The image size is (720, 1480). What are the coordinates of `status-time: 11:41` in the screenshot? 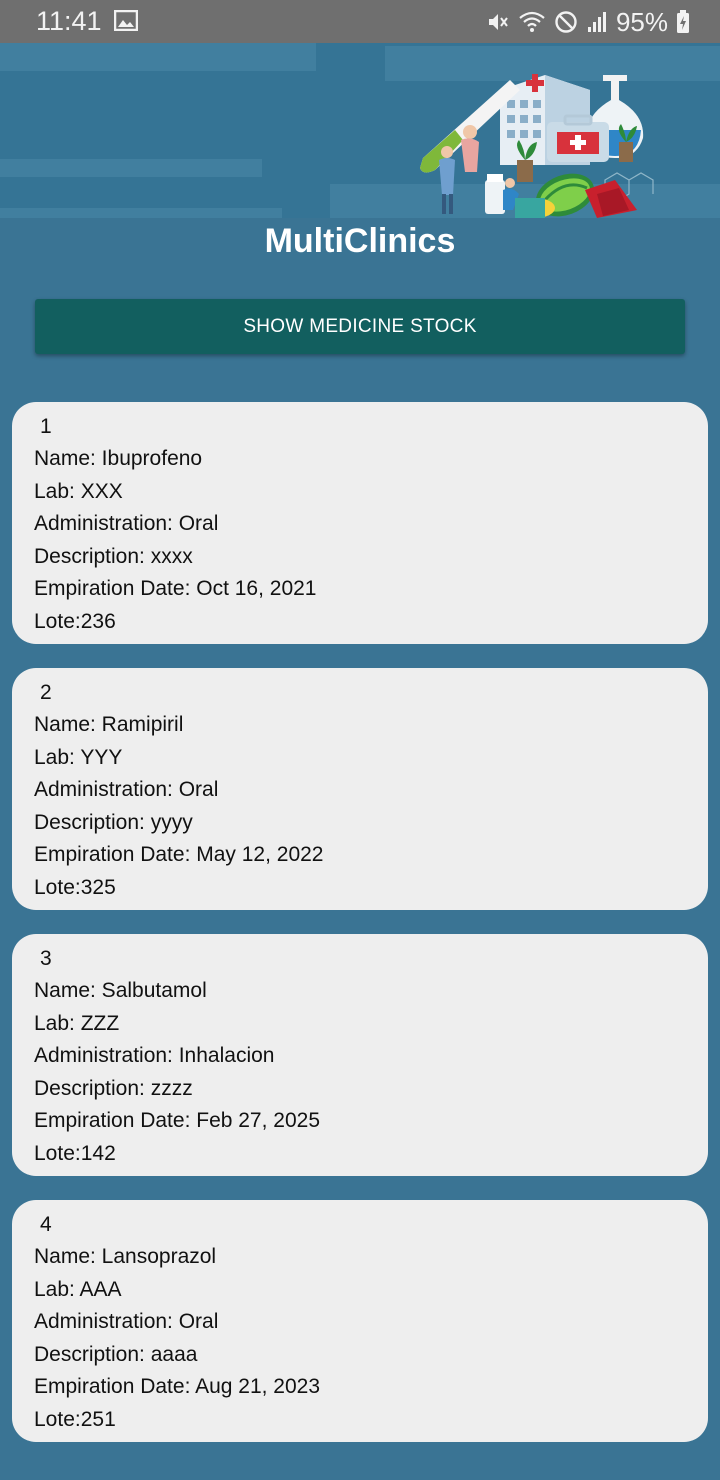 It's located at (69, 21).